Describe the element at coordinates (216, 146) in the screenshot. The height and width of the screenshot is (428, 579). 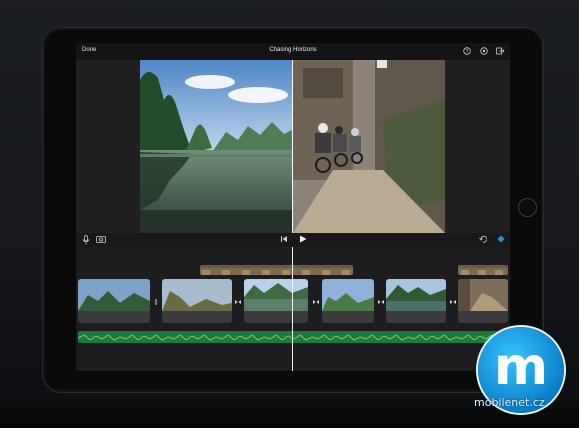
I see `preview-karst-landscape` at that location.